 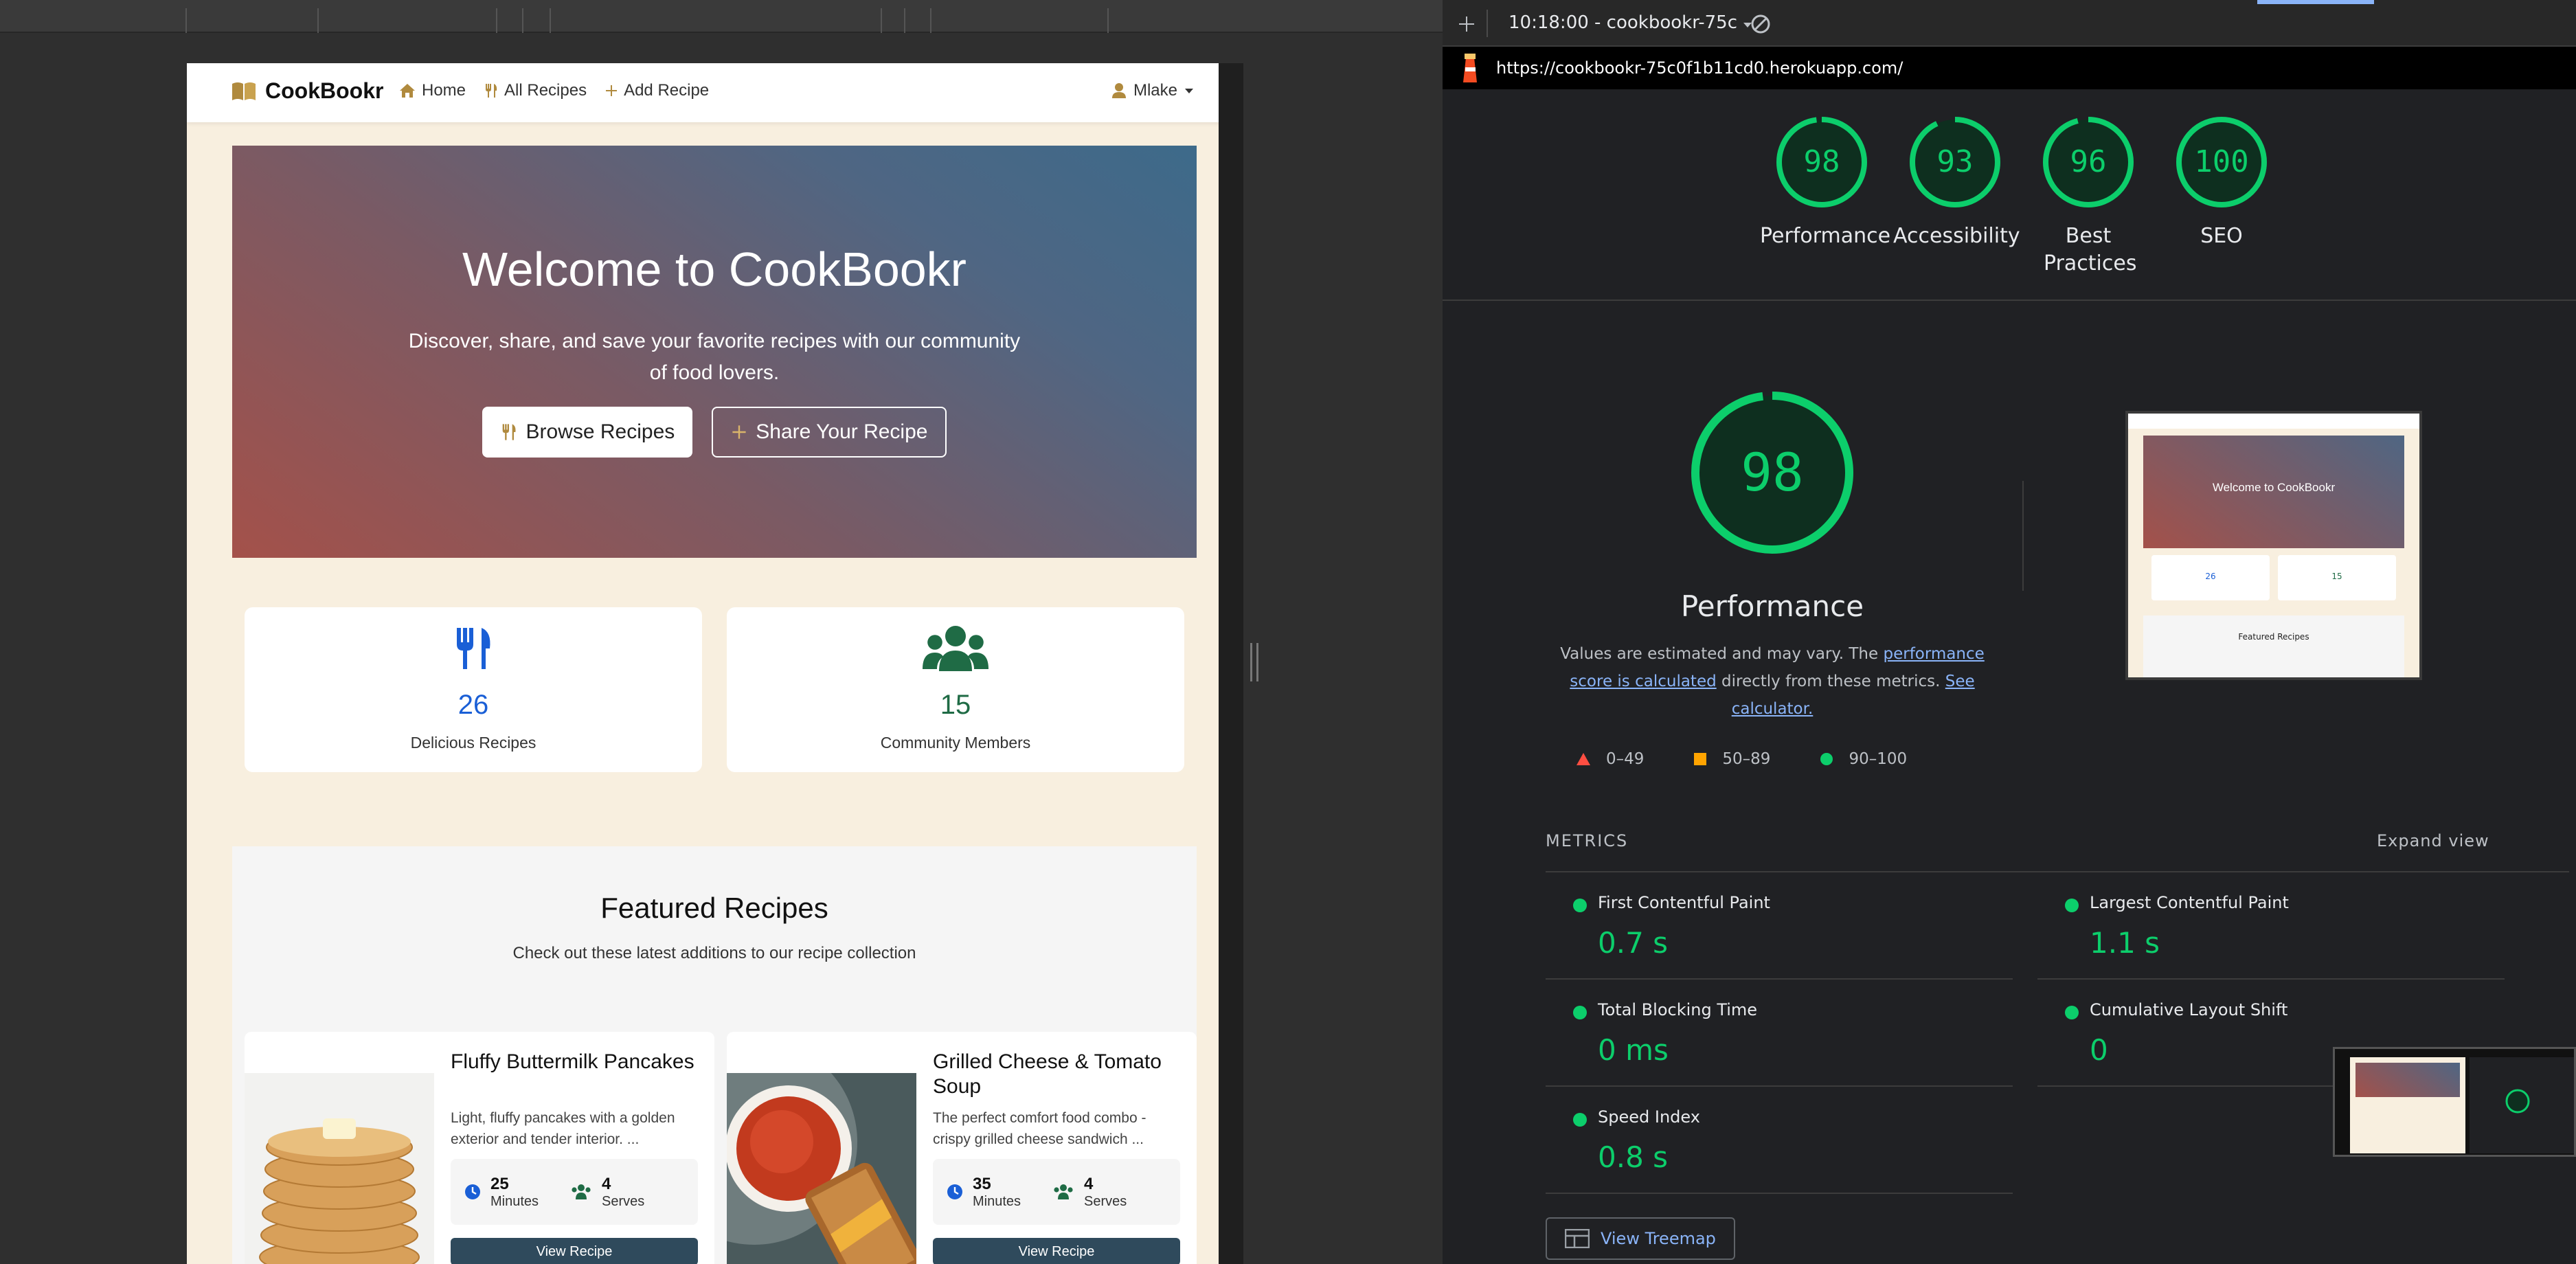 What do you see at coordinates (984, 1192) in the screenshot?
I see `recipe-time: 35 Minutes` at bounding box center [984, 1192].